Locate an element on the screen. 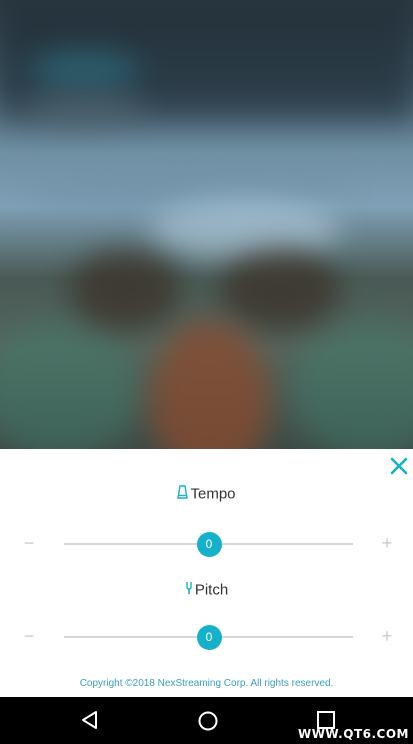  tempo-decrease-button: − is located at coordinates (29, 543).